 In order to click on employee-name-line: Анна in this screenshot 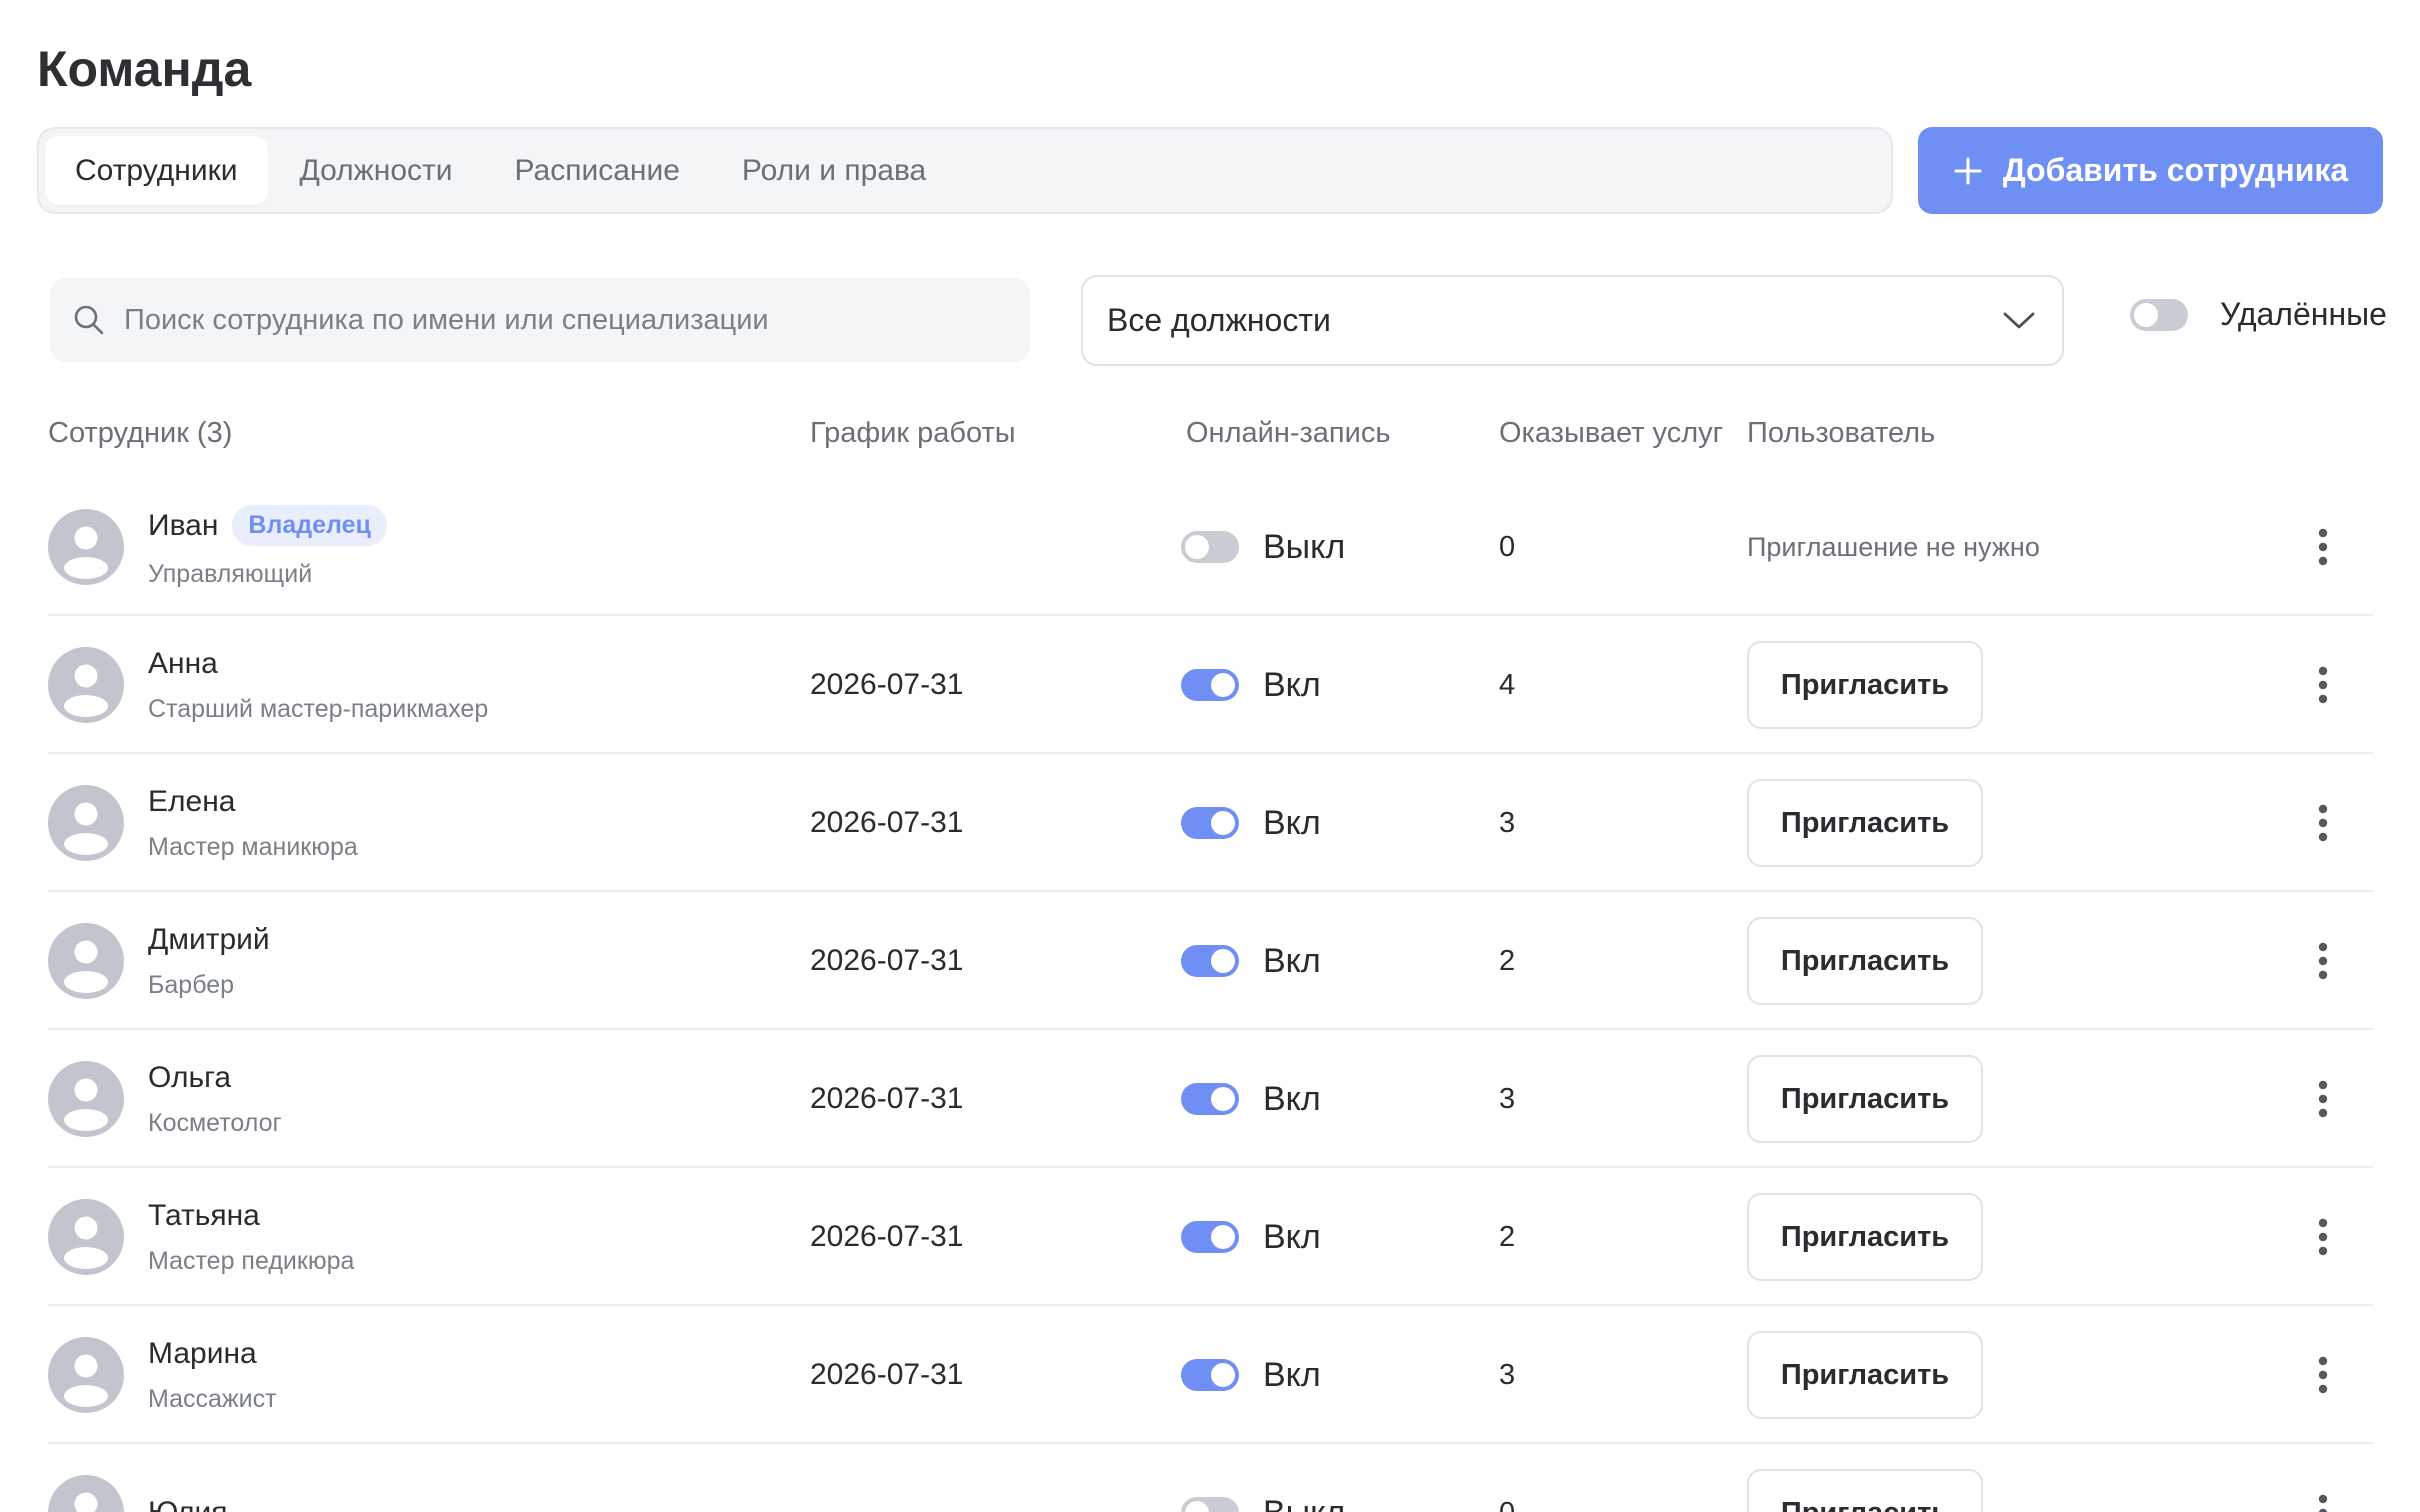, I will do `click(318, 664)`.